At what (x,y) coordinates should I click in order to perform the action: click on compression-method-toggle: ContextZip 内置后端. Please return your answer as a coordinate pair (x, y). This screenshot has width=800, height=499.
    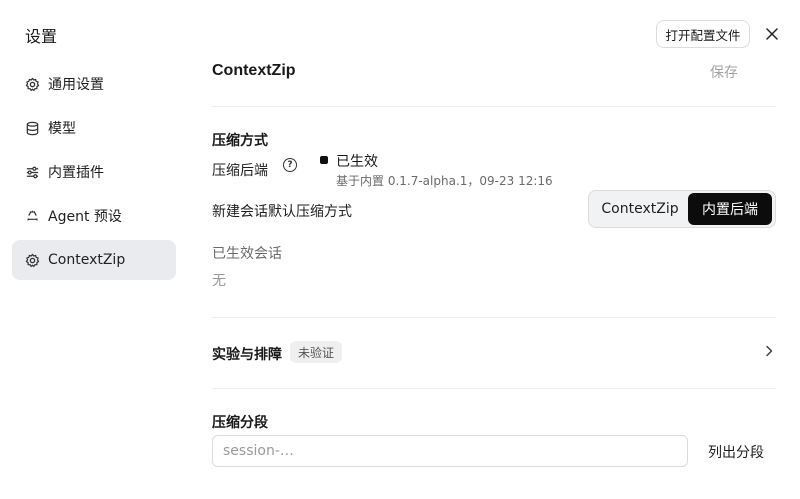
    Looking at the image, I should click on (682, 209).